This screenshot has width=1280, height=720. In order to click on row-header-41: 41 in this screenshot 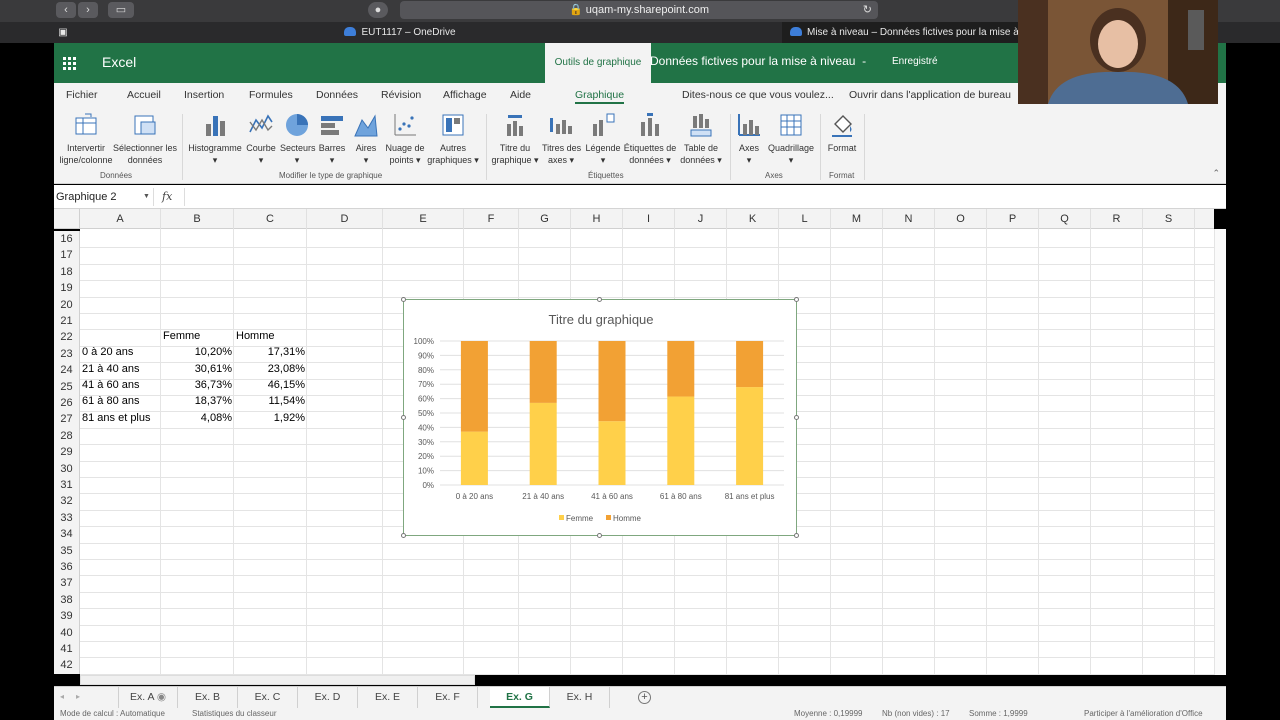, I will do `click(67, 649)`.